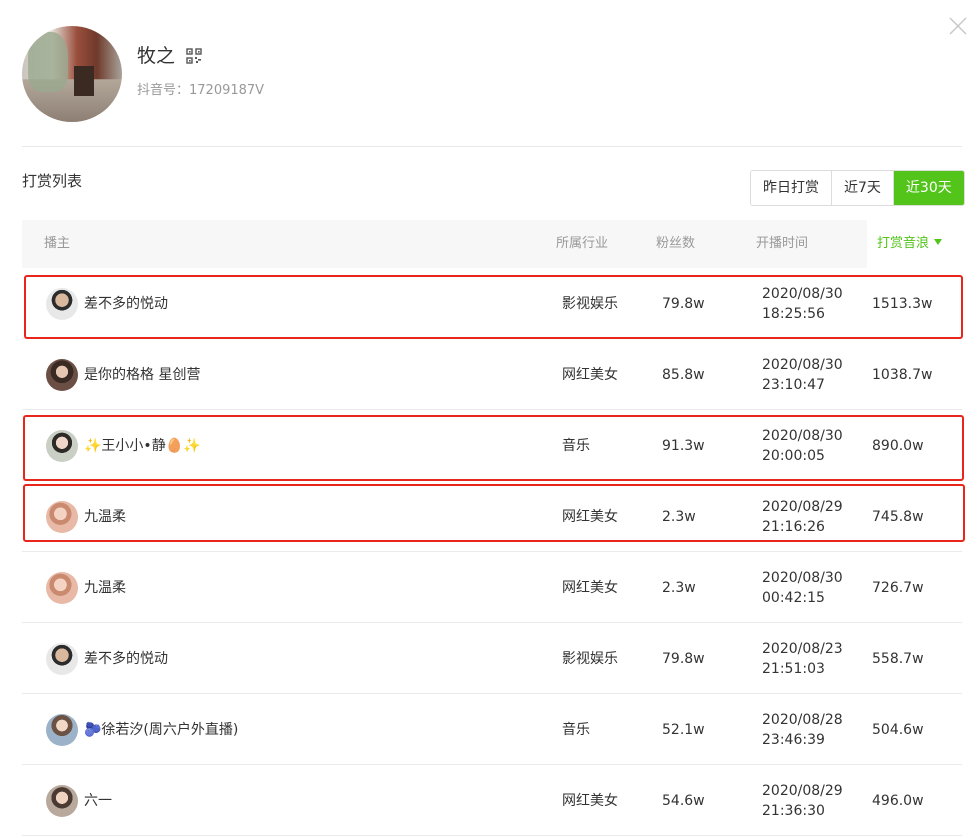 Image resolution: width=980 pixels, height=838 pixels. What do you see at coordinates (898, 446) in the screenshot?
I see `reward-amount: 890.0w` at bounding box center [898, 446].